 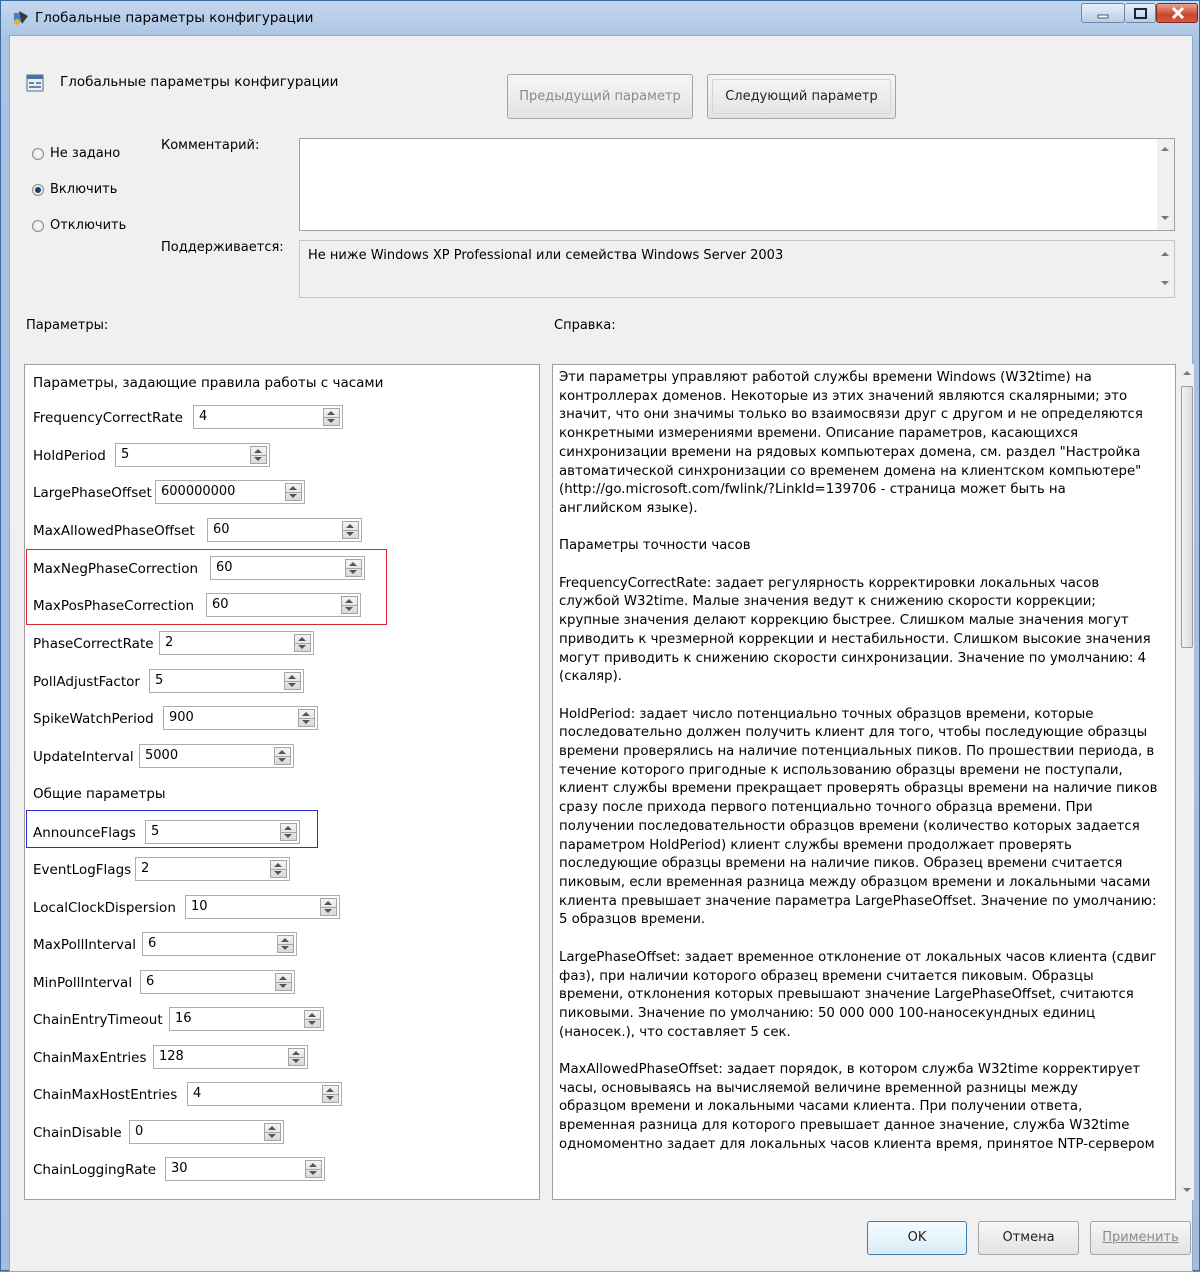 I want to click on option-row-phasecorrectrate: PhaseCorrectRate, so click(x=93, y=644).